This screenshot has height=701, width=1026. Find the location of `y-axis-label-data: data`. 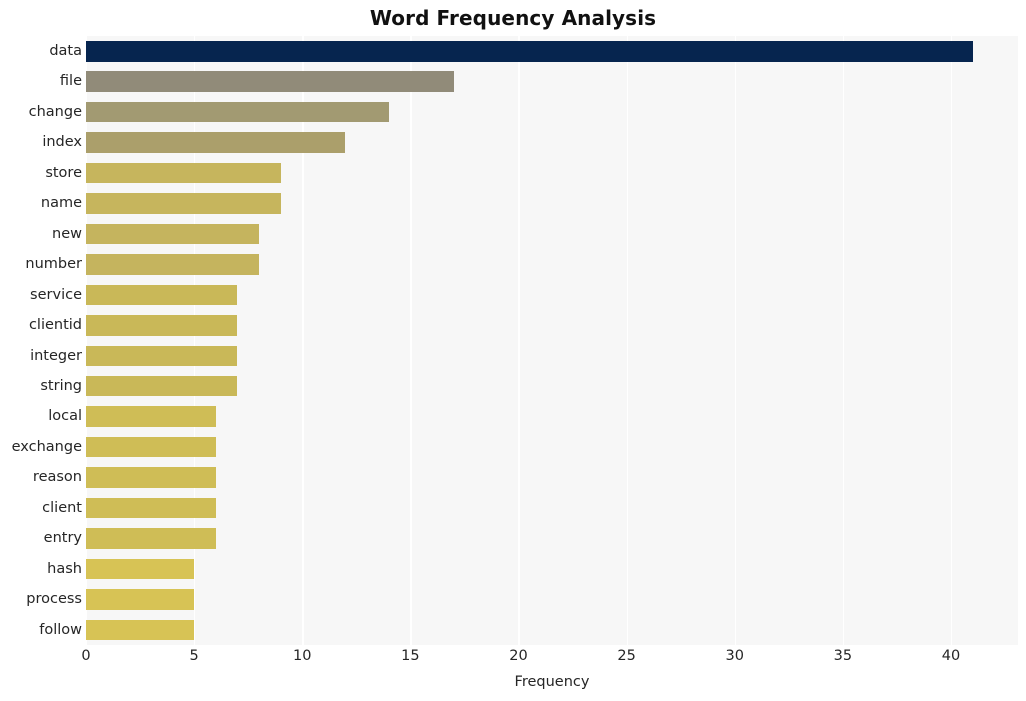

y-axis-label-data: data is located at coordinates (65, 51).